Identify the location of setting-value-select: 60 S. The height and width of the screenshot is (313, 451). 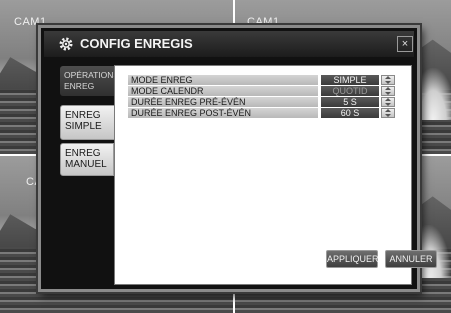
(350, 113).